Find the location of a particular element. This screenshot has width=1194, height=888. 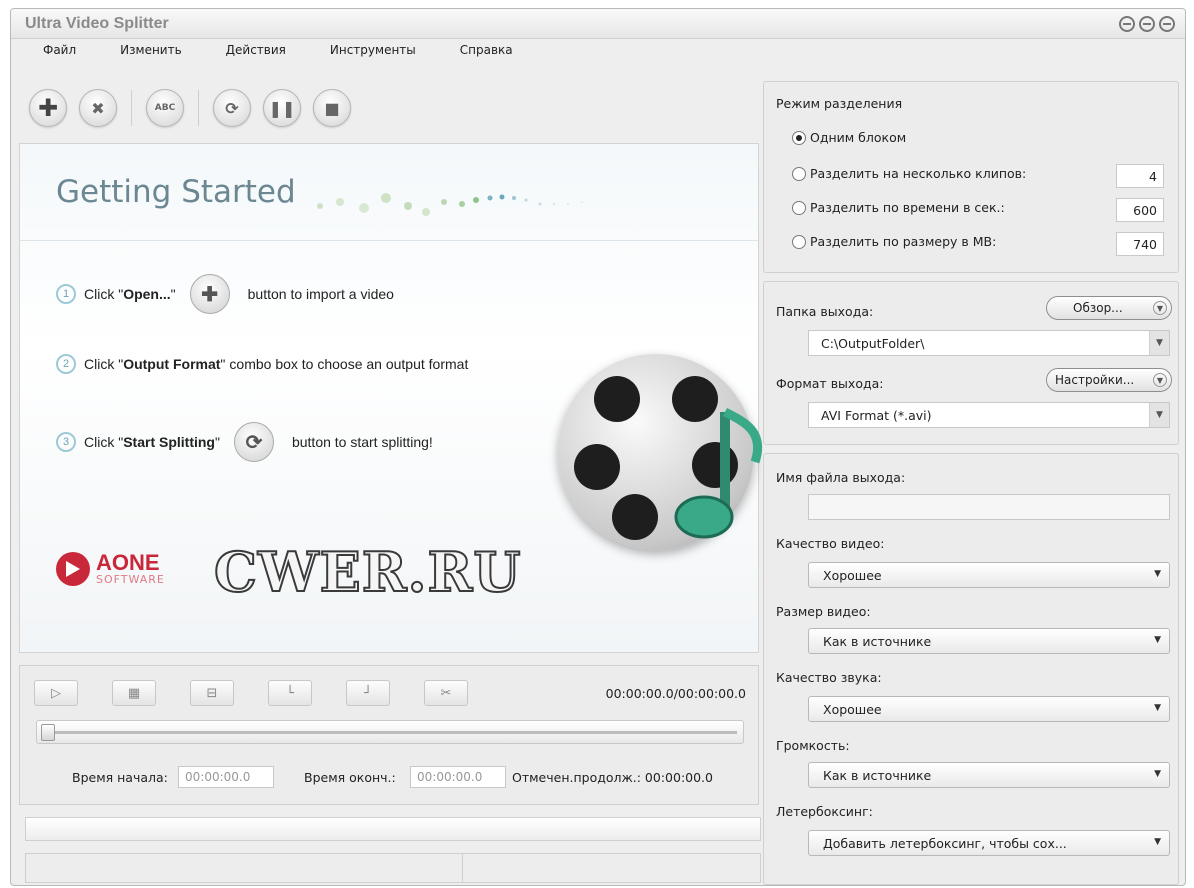

mark-start-icon: └ is located at coordinates (290, 693).